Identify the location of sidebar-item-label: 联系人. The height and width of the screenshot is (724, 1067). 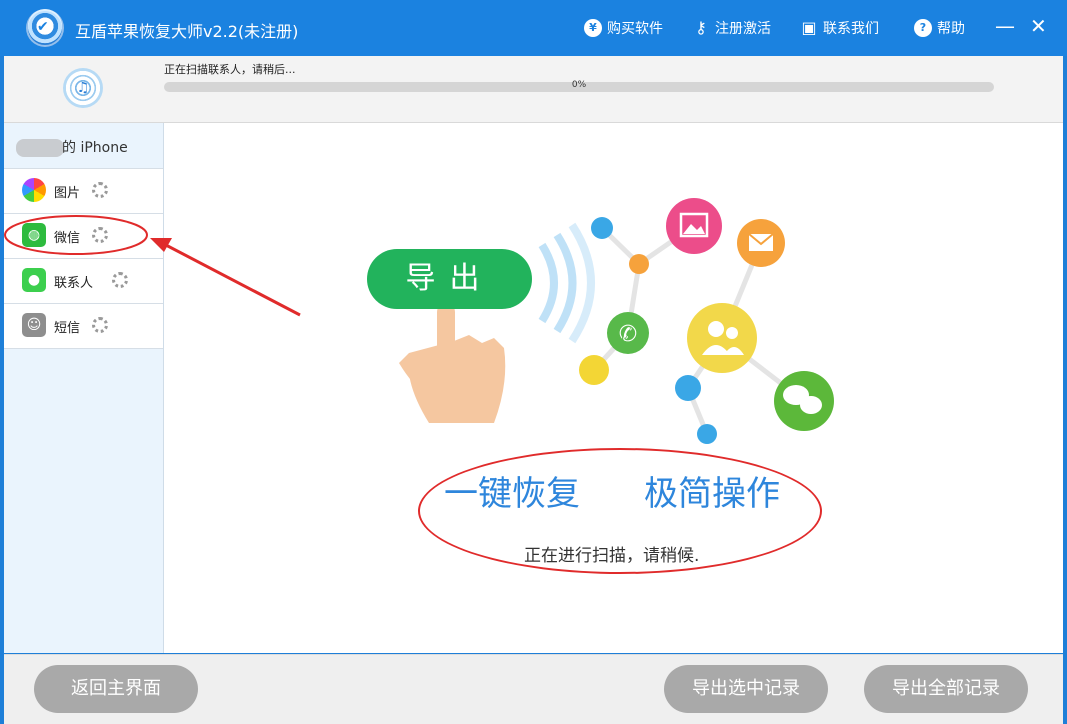
(74, 283).